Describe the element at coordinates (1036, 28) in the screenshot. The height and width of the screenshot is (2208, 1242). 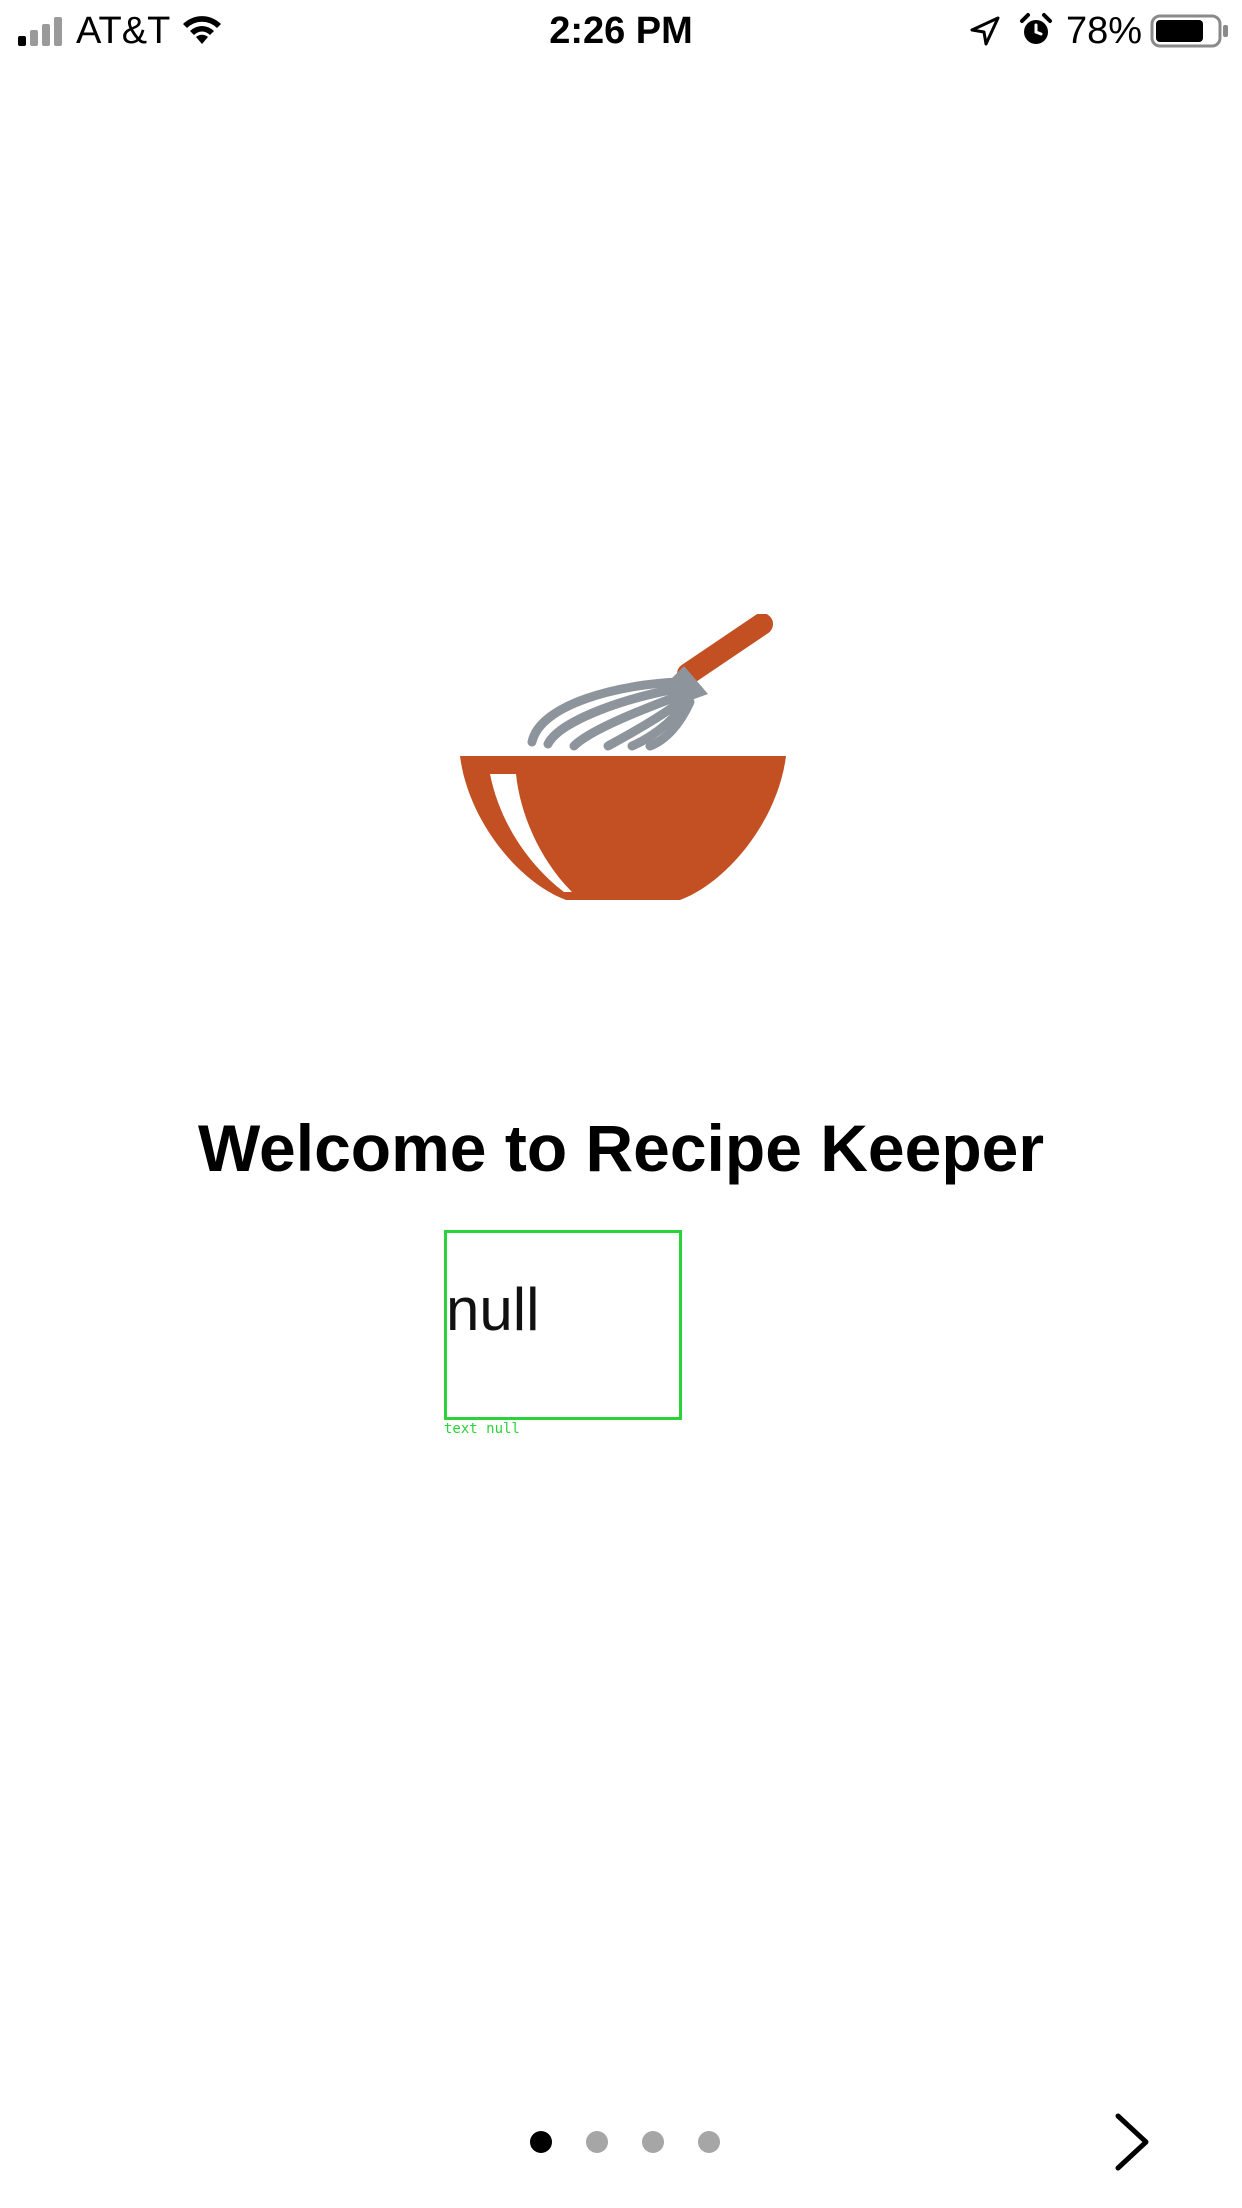
I see `alarm-icon` at that location.